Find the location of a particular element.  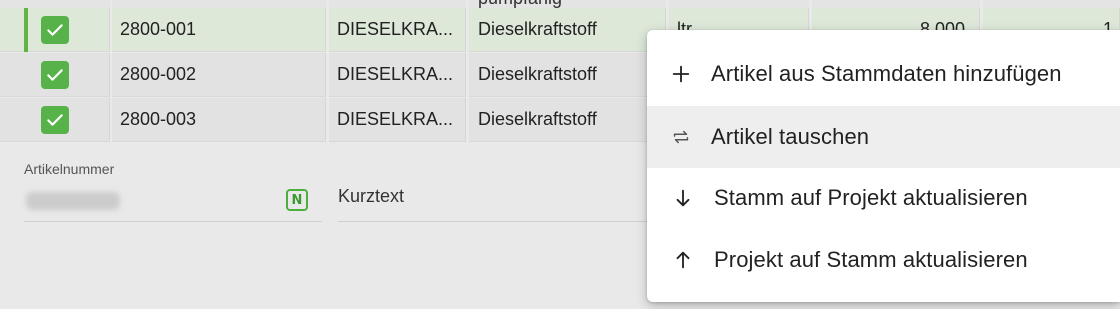

menu-item-label: Projekt auf Stamm aktualisieren is located at coordinates (871, 259).